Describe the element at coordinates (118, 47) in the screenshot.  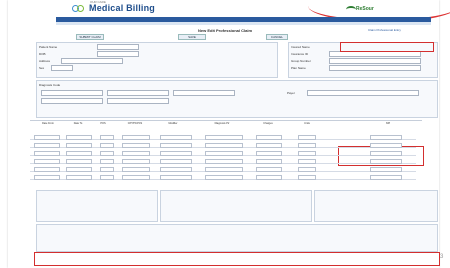
I see `patient-name-field` at that location.